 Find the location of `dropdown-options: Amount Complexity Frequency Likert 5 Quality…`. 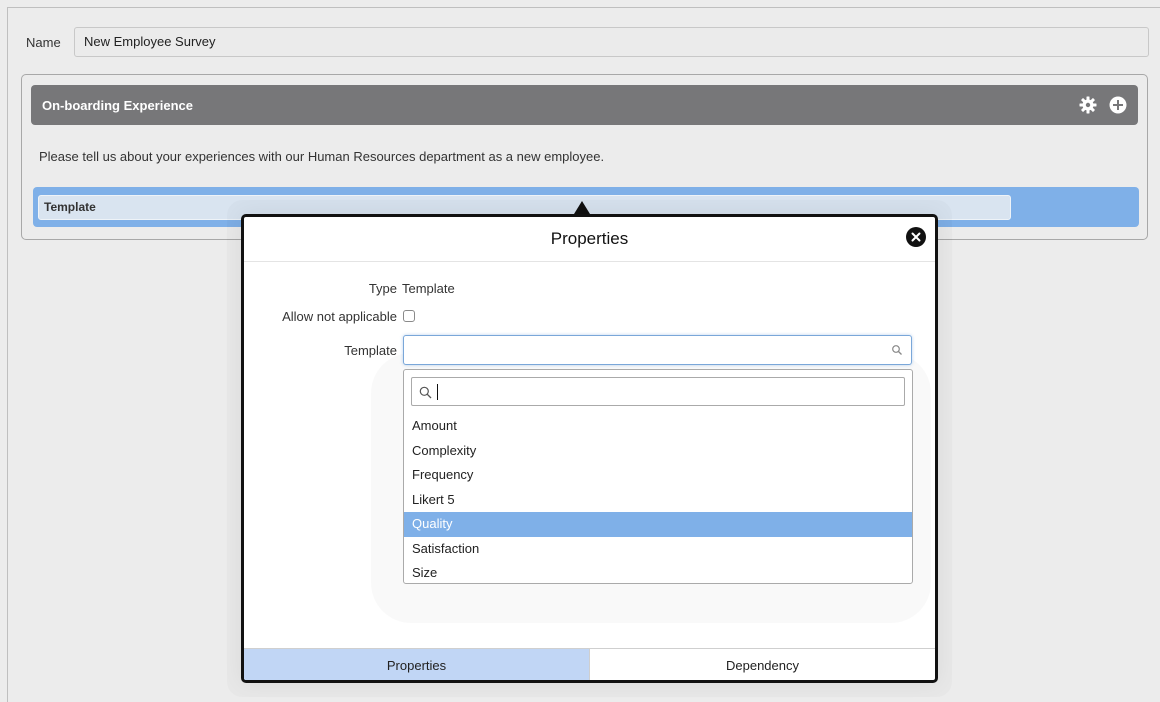

dropdown-options: Amount Complexity Frequency Likert 5 Quality… is located at coordinates (658, 500).